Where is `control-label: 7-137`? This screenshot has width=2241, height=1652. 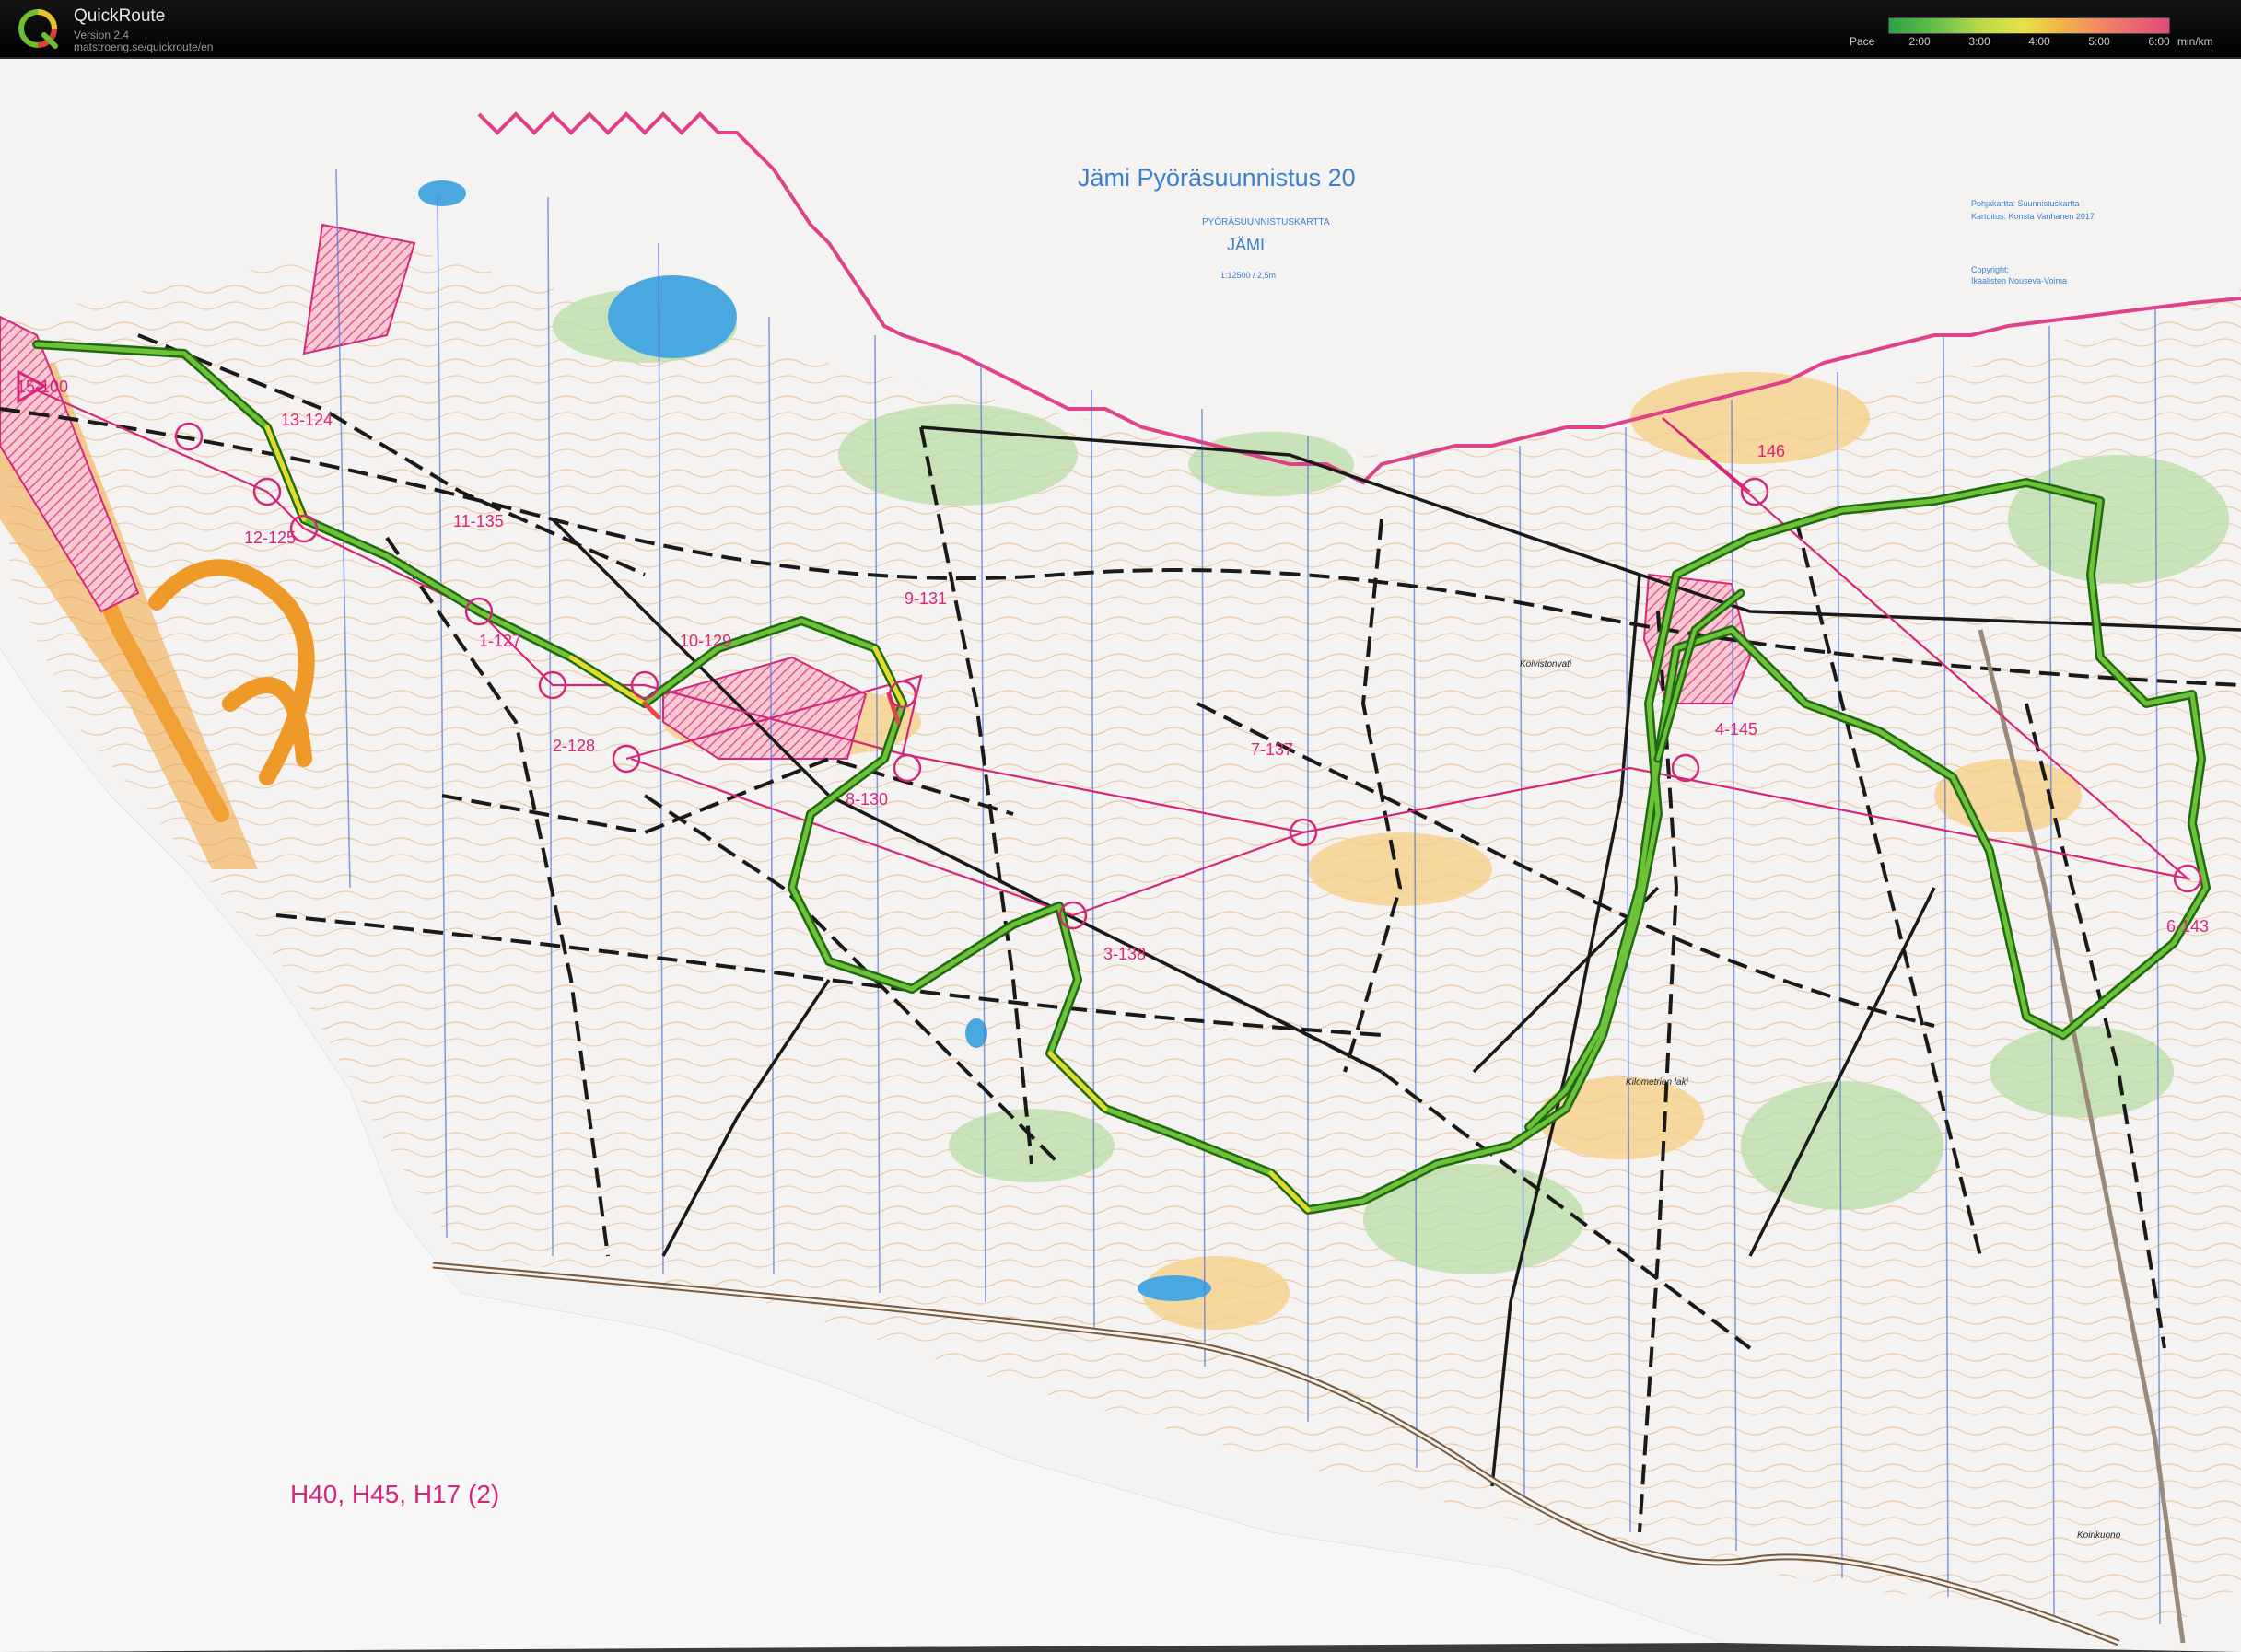 control-label: 7-137 is located at coordinates (1272, 749).